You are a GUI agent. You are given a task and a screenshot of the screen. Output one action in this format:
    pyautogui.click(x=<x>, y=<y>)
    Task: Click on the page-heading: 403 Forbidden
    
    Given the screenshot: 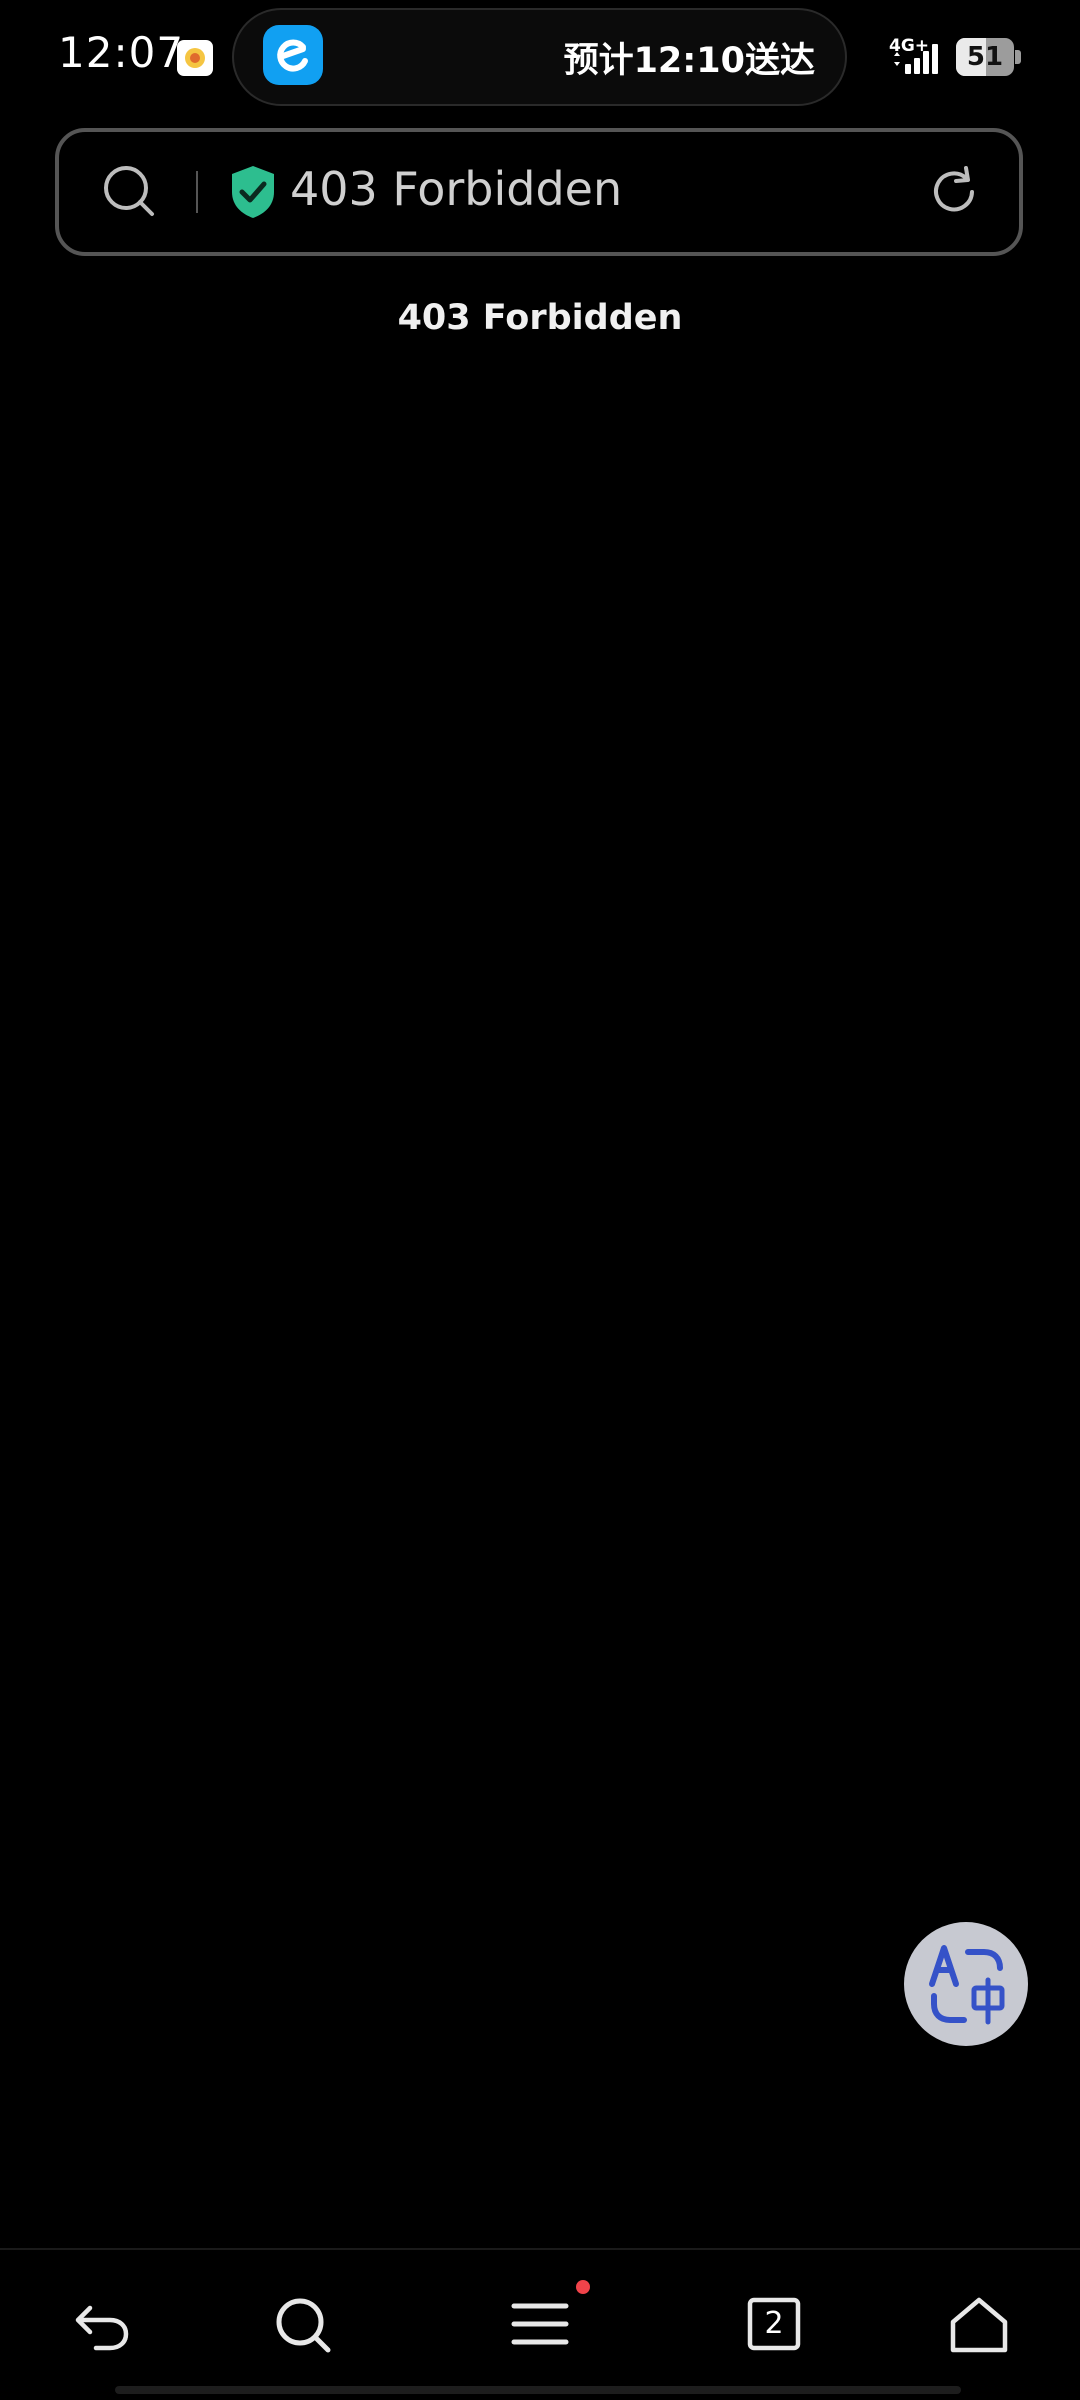 What is the action you would take?
    pyautogui.click(x=540, y=318)
    